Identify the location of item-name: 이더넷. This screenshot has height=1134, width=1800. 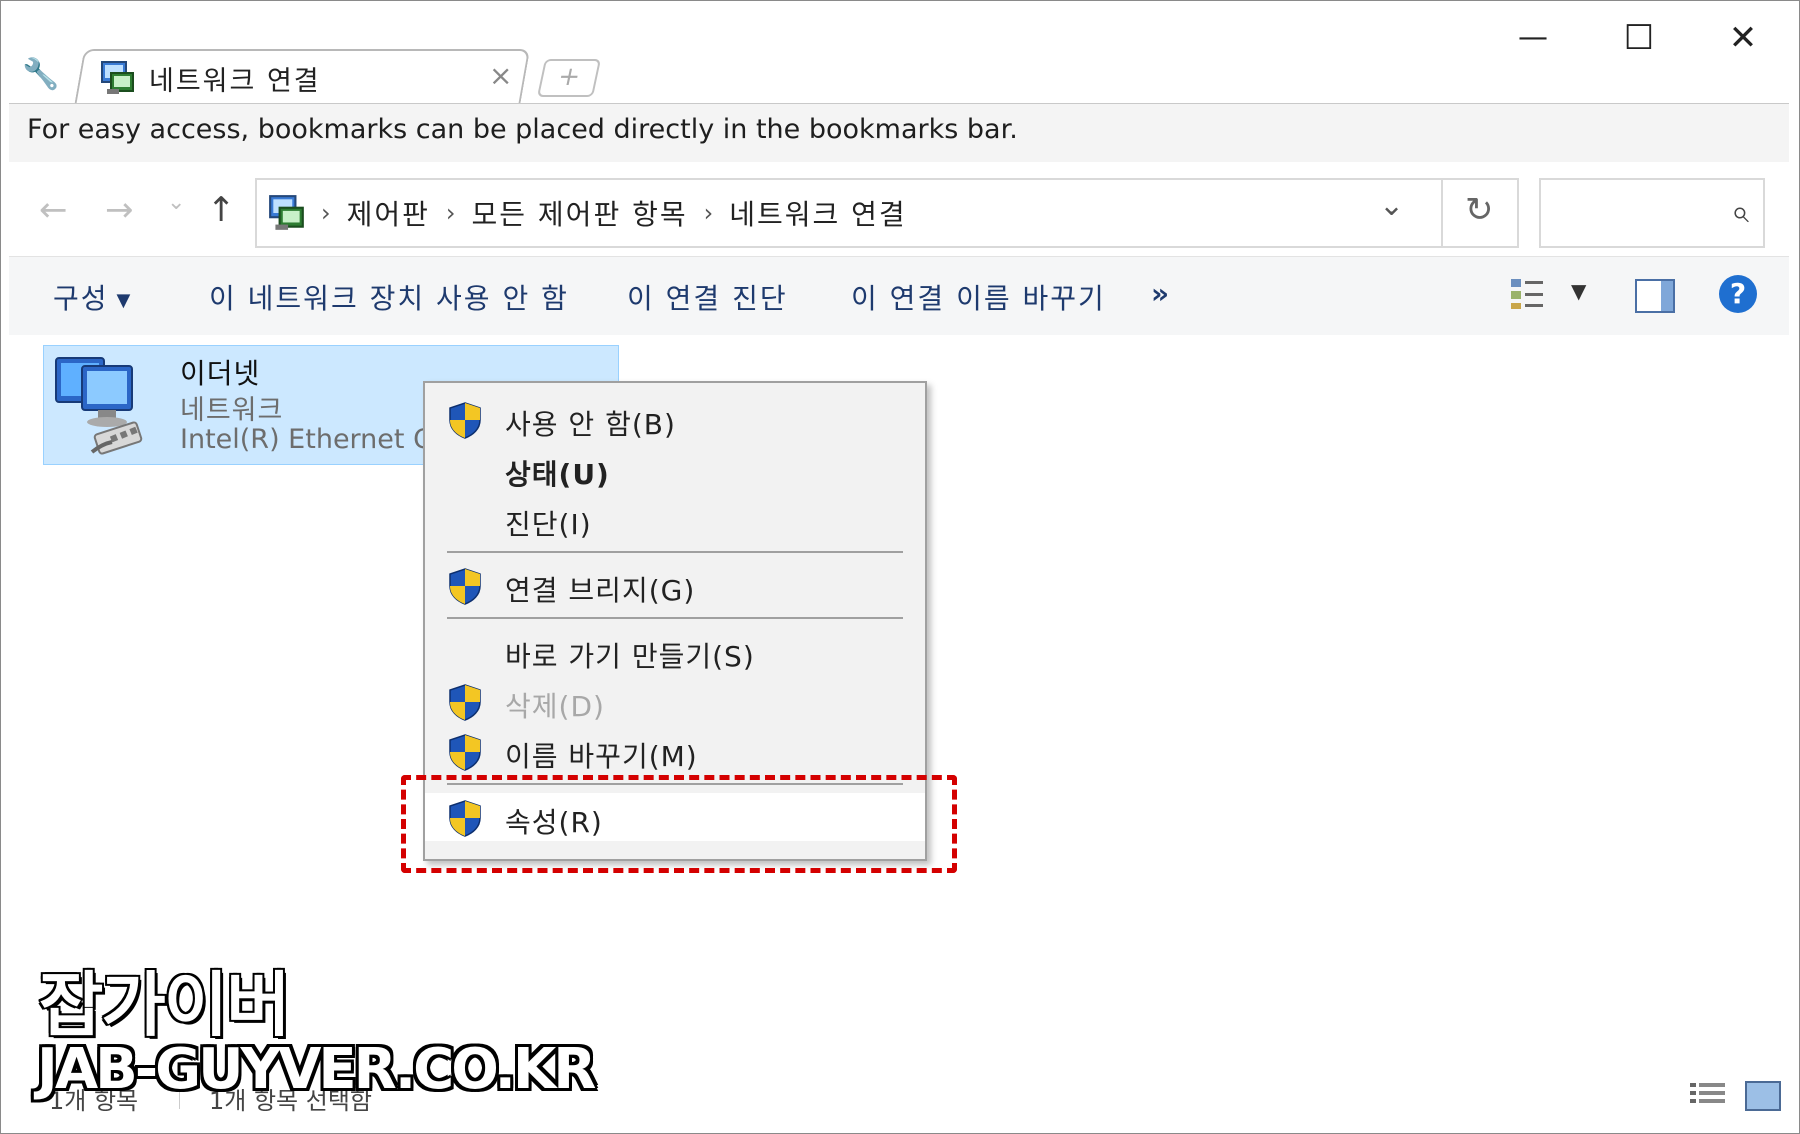
(220, 373).